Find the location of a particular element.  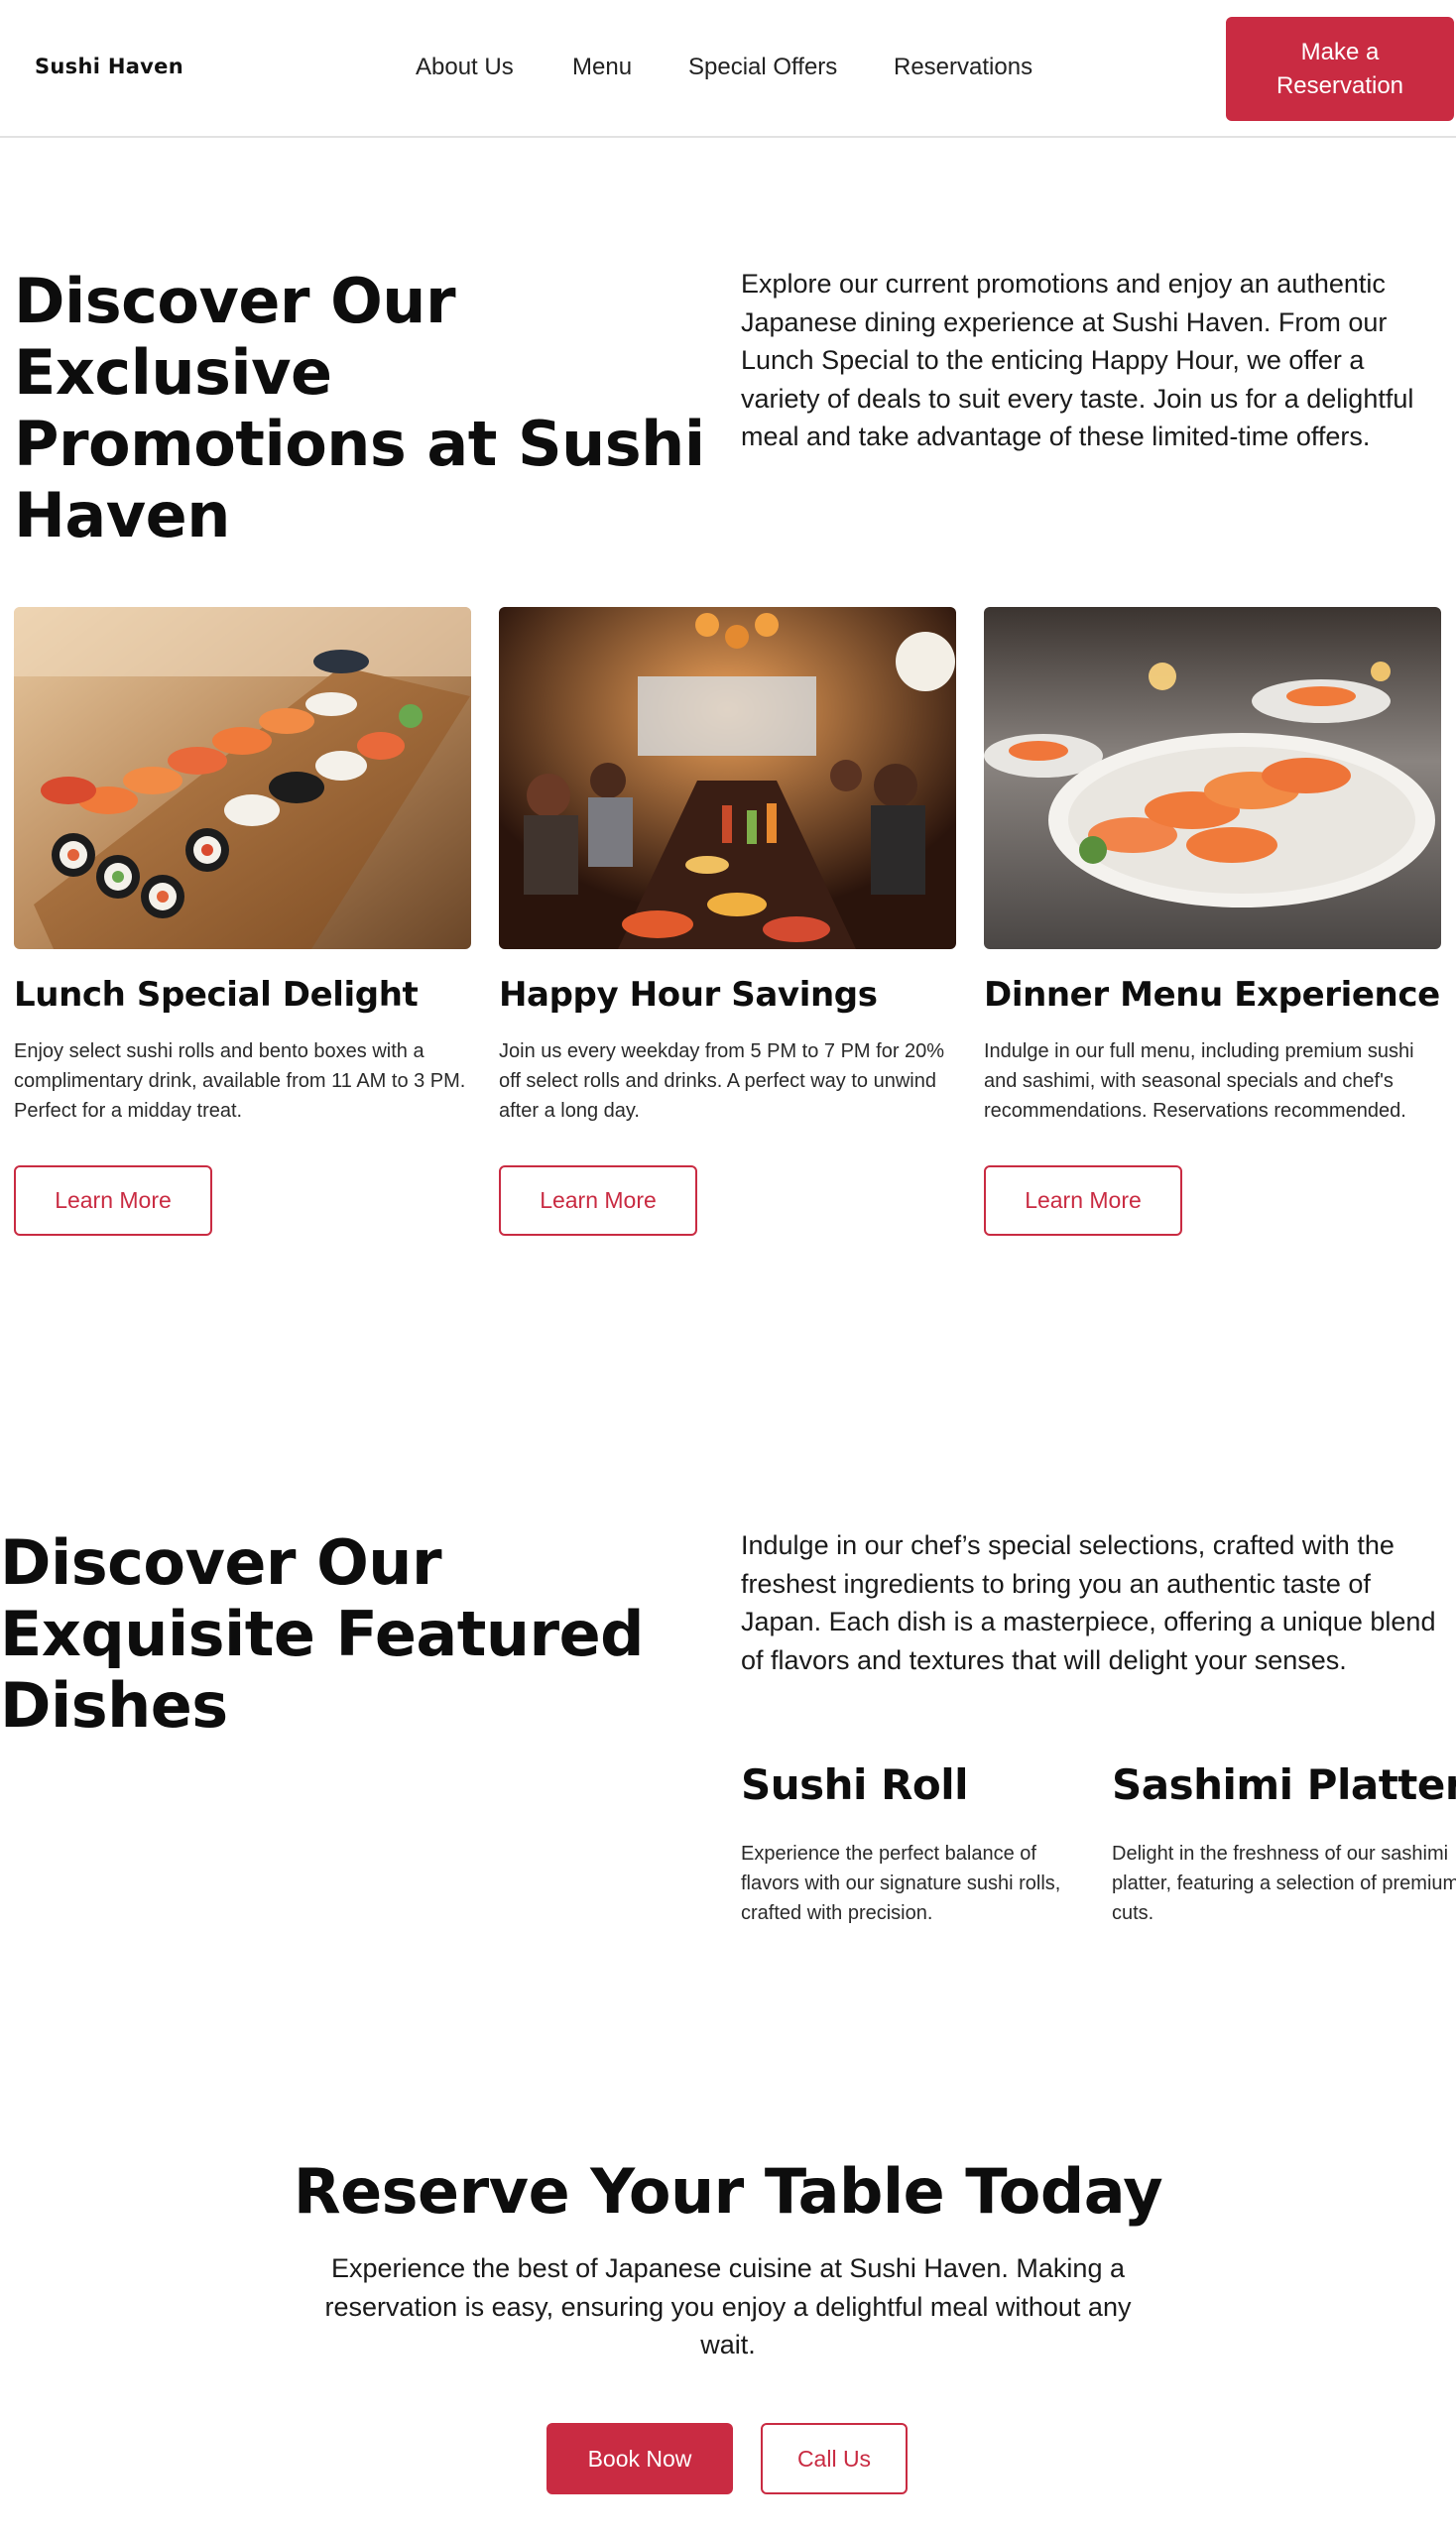

sushi-platter-image is located at coordinates (242, 778).